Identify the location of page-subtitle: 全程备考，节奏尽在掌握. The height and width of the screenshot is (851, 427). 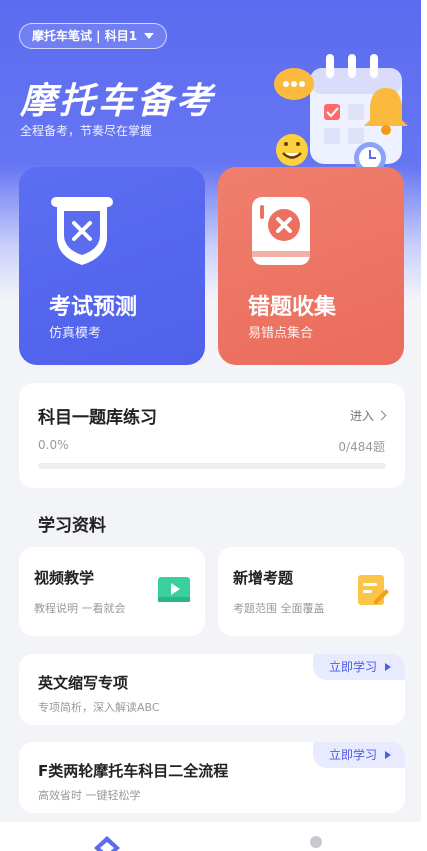
(86, 131).